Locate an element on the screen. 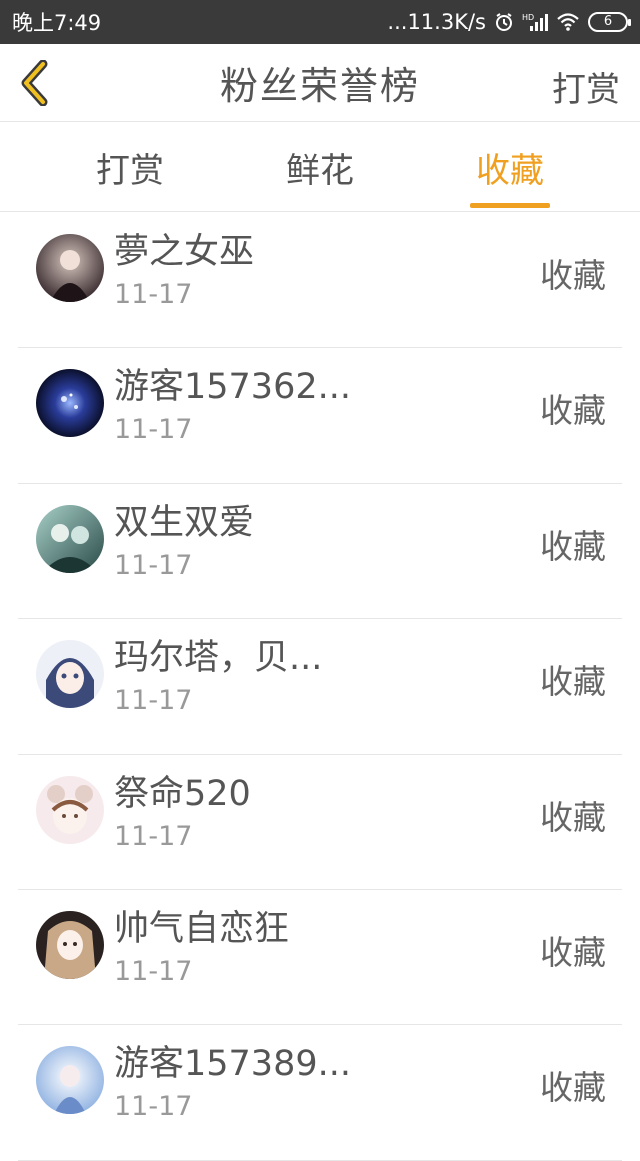 The image size is (640, 1161). tab-reward: 打赏 is located at coordinates (130, 167).